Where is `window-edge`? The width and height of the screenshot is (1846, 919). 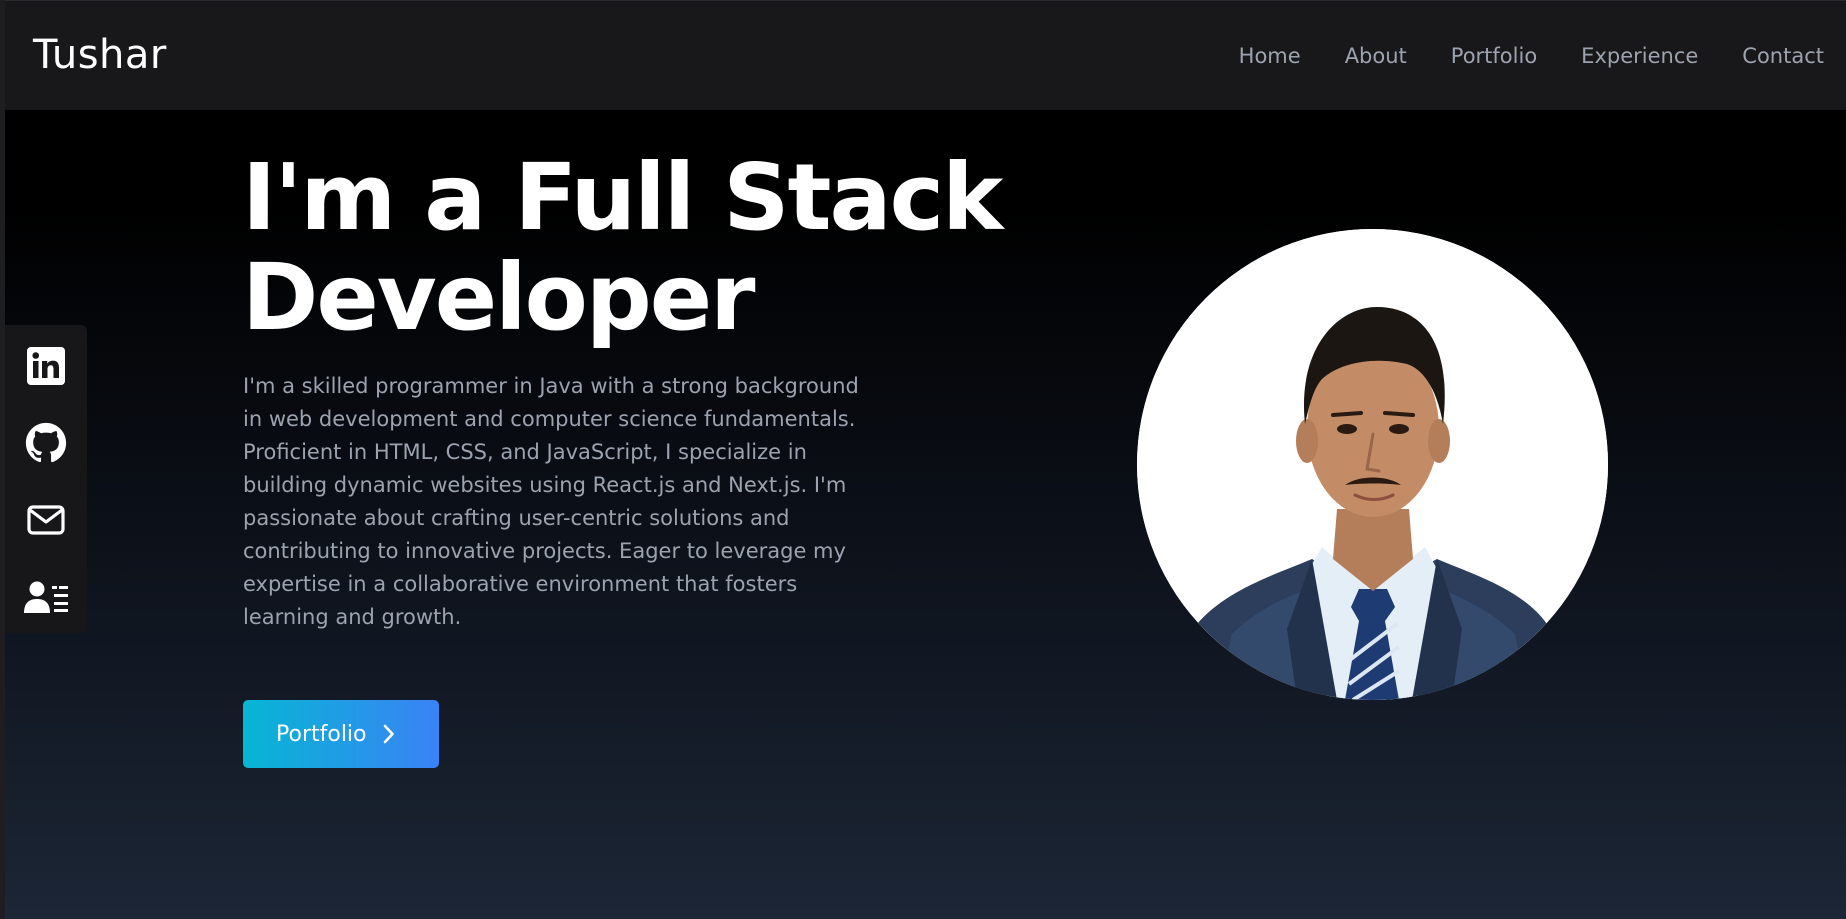
window-edge is located at coordinates (2, 459).